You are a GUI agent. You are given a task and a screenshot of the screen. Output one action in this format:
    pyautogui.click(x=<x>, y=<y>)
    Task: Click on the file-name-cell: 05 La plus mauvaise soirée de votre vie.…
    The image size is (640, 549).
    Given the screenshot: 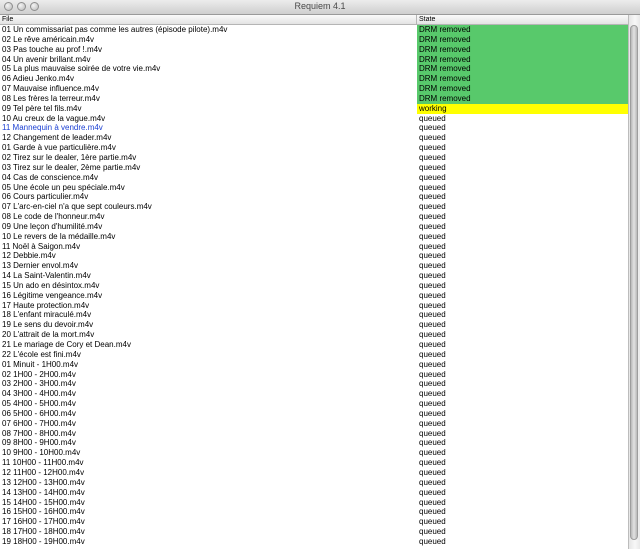 What is the action you would take?
    pyautogui.click(x=81, y=69)
    